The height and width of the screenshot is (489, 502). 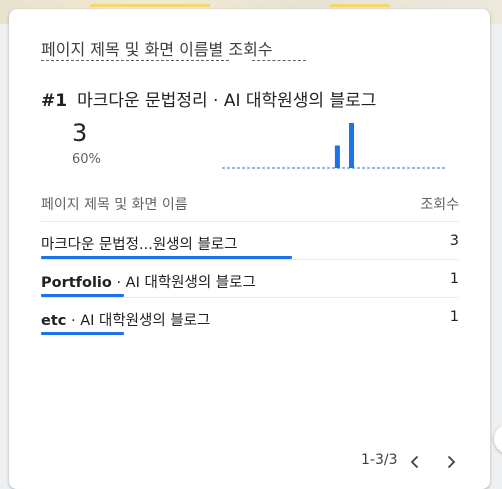 I want to click on table-row: 마크다운 문법정...원생의 블로그 3, so click(x=250, y=240).